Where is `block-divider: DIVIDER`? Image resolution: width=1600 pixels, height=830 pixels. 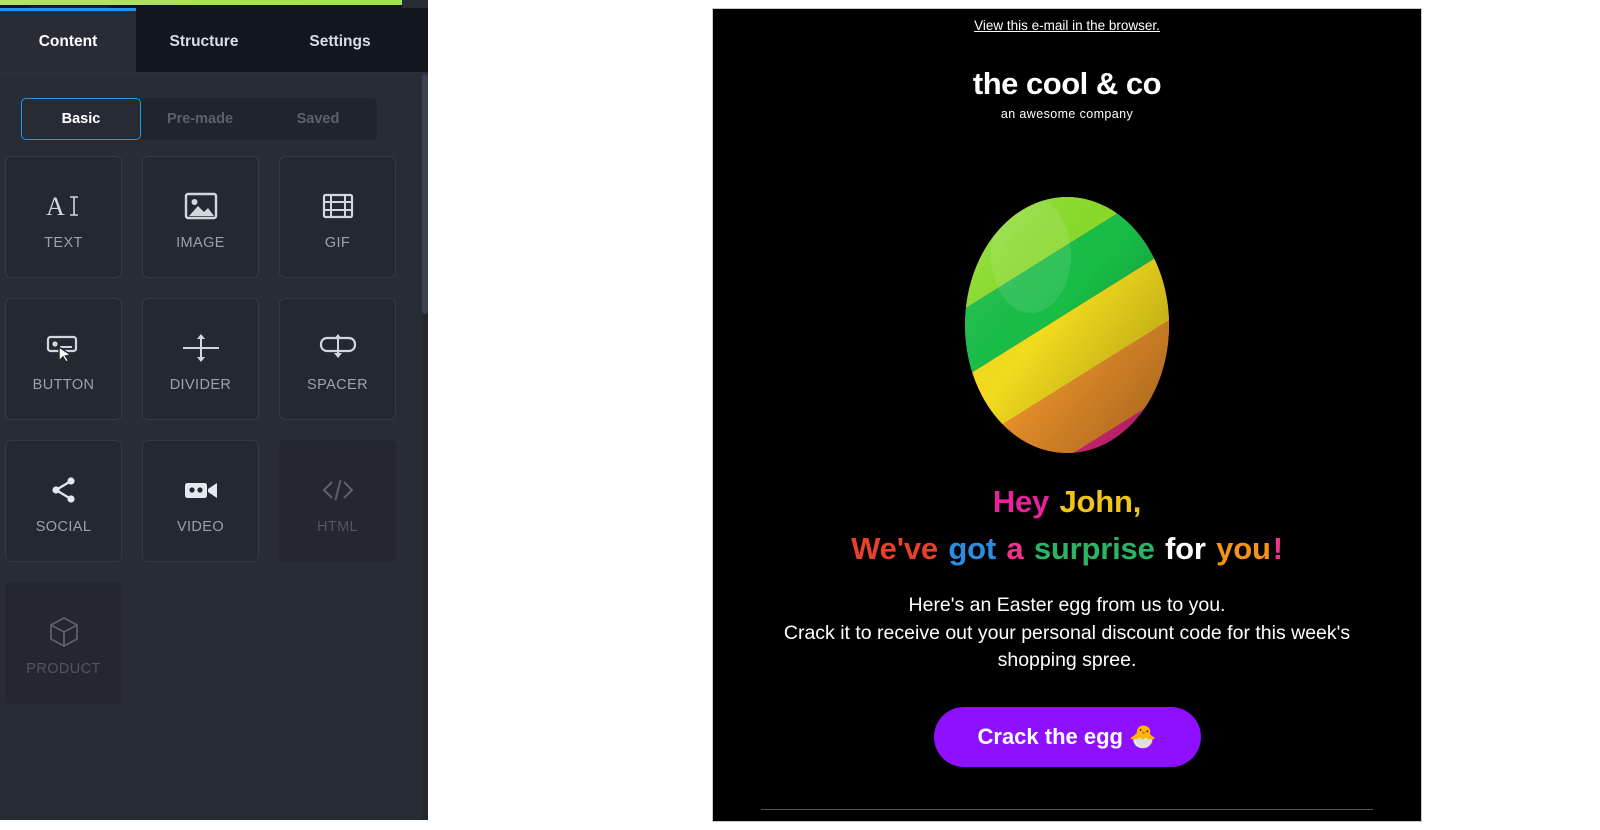 block-divider: DIVIDER is located at coordinates (200, 359).